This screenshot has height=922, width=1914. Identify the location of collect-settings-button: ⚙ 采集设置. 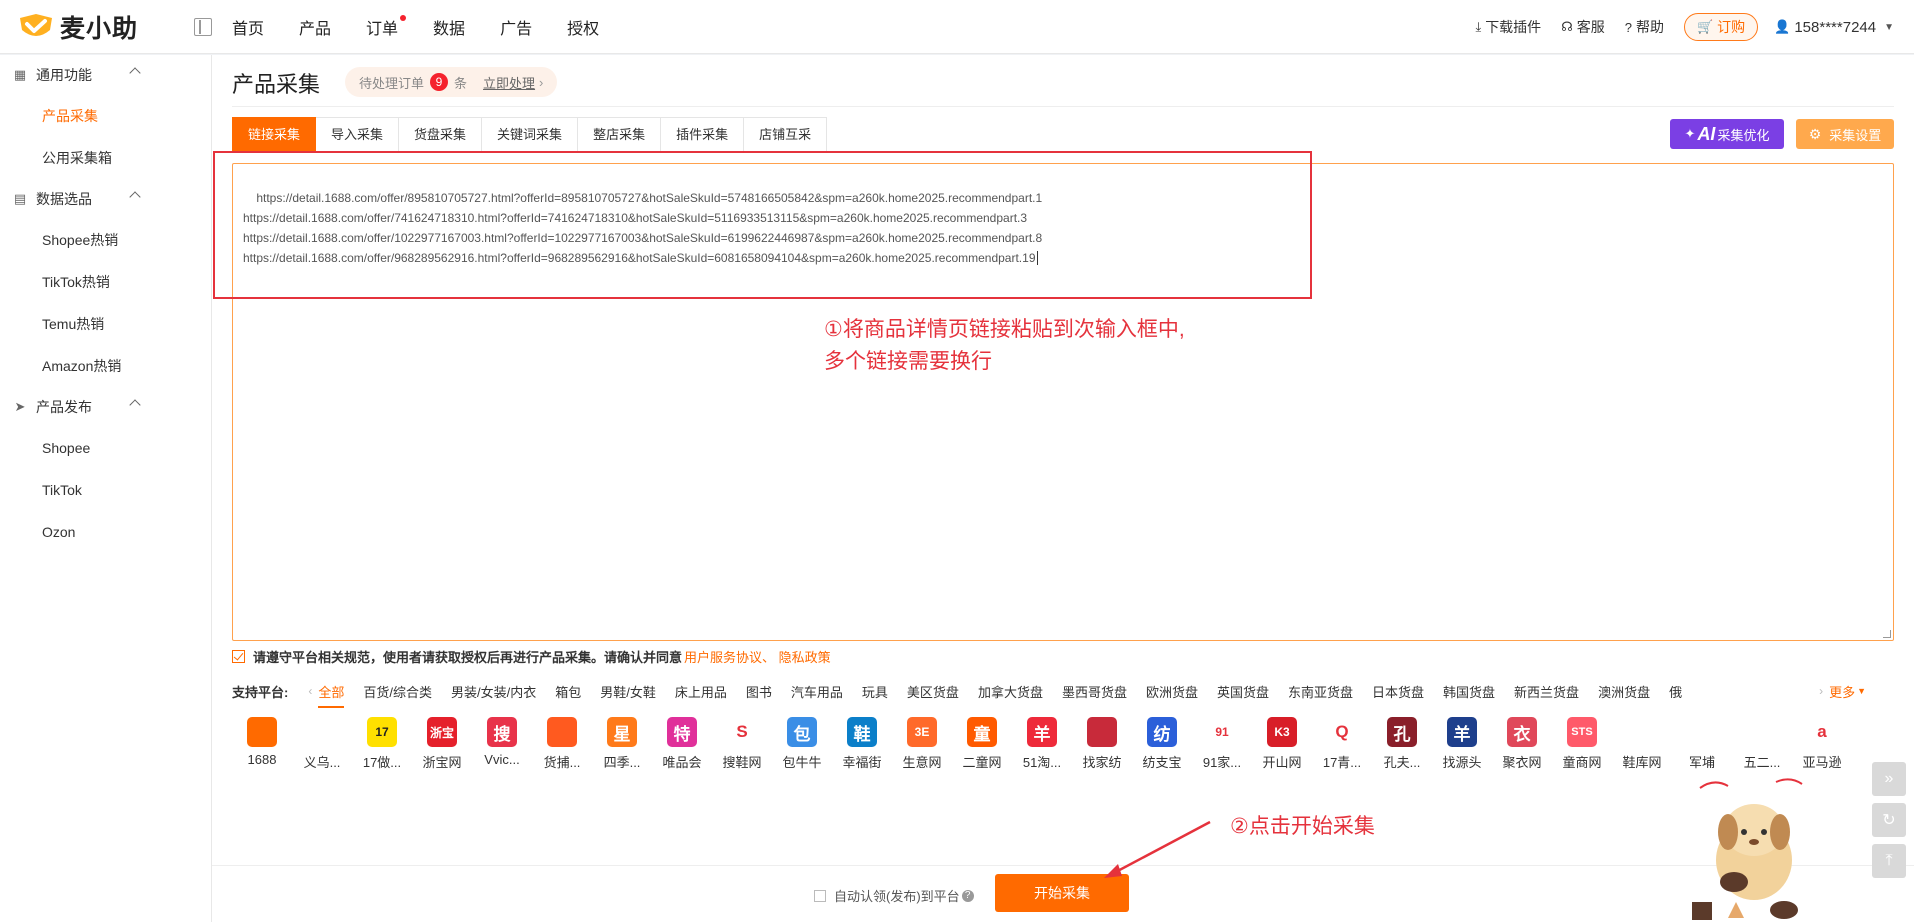
(1845, 134).